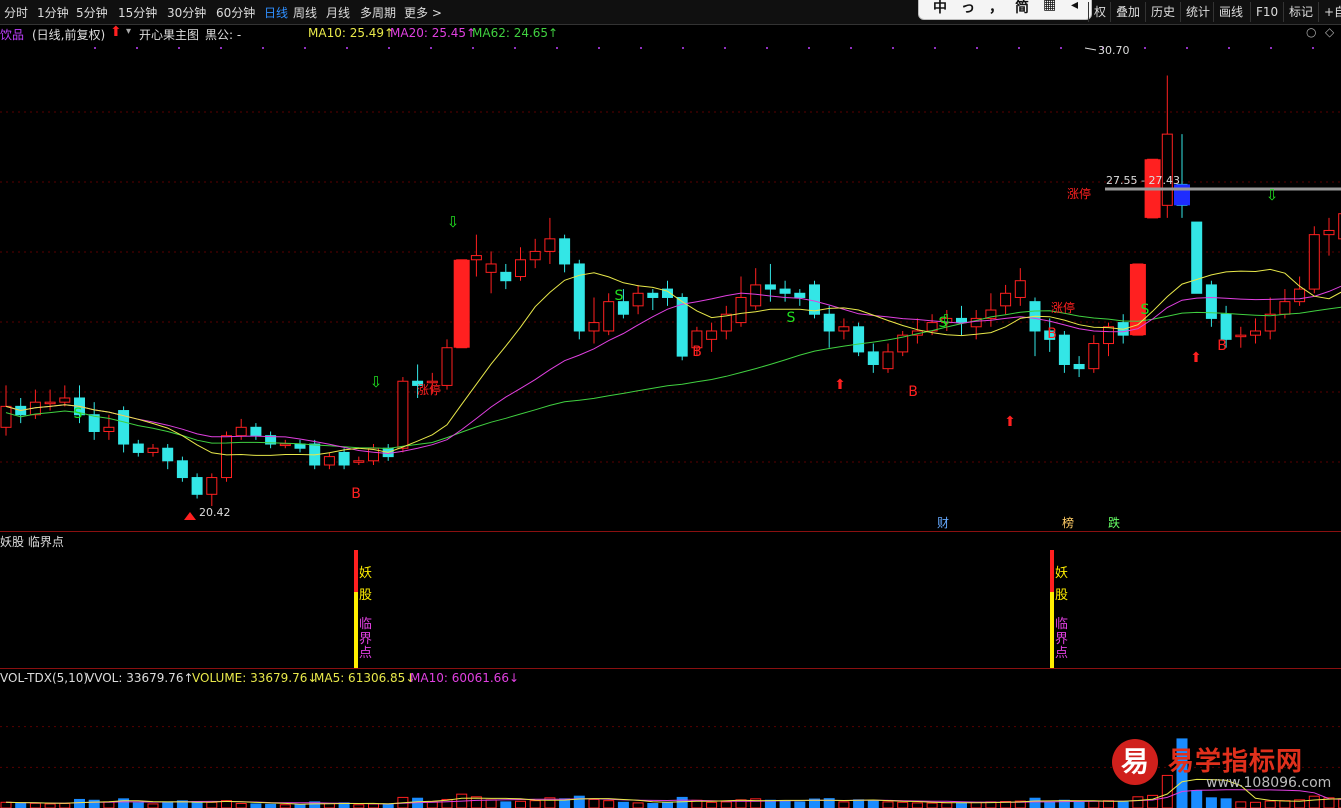  What do you see at coordinates (1197, 12) in the screenshot?
I see `tool-3: 统计` at bounding box center [1197, 12].